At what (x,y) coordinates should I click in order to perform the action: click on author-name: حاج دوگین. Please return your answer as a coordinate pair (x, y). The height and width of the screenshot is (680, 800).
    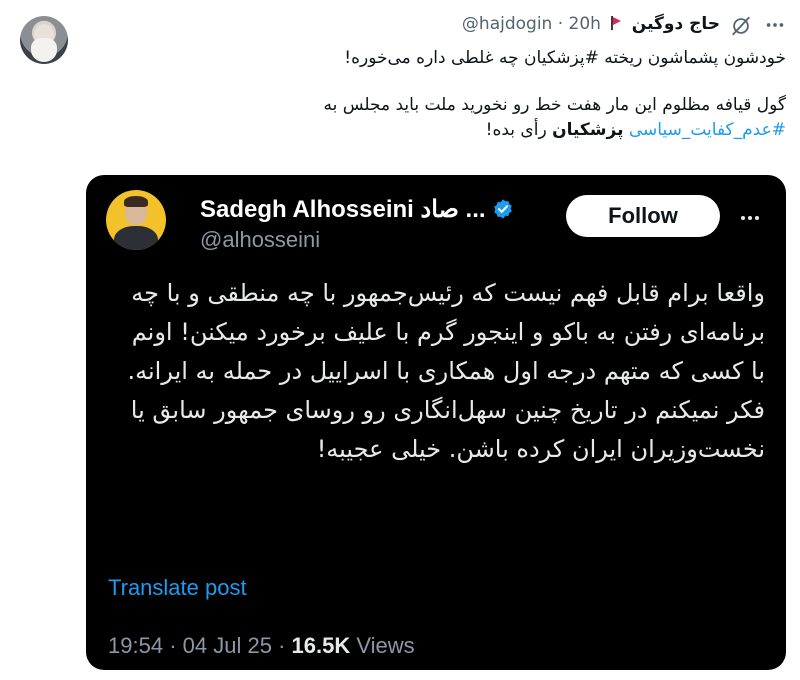
    Looking at the image, I should click on (676, 24).